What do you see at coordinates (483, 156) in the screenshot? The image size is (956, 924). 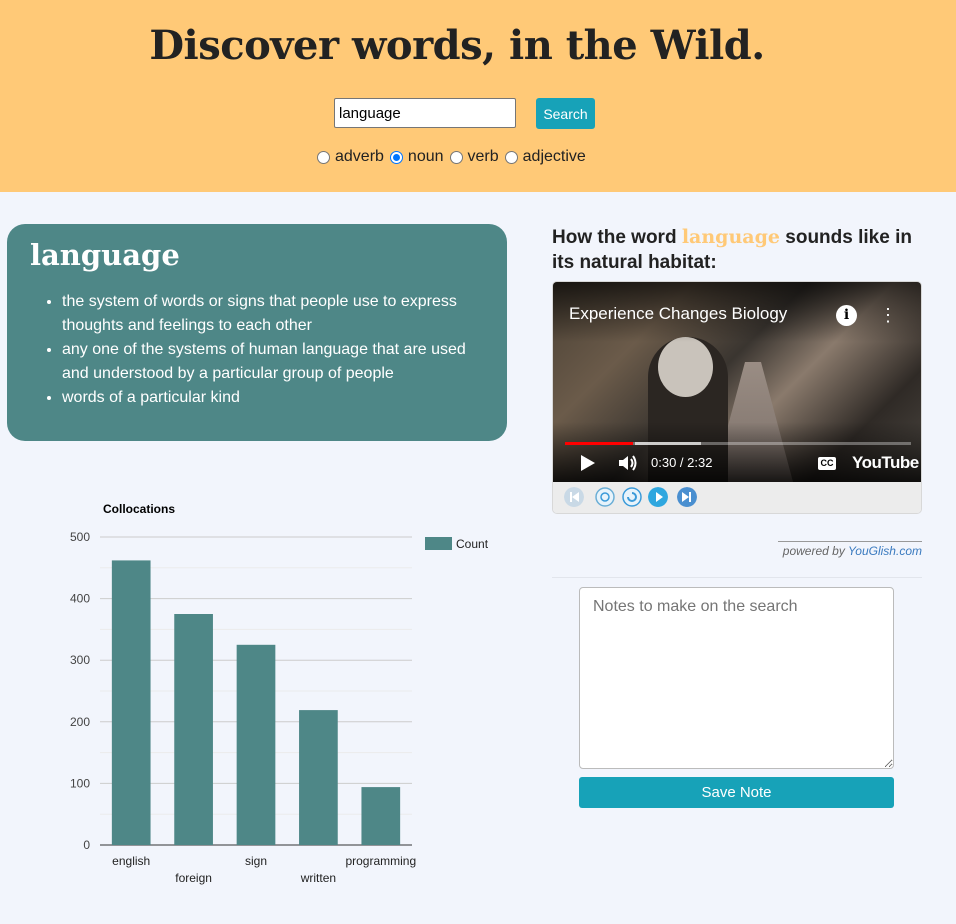 I see `radio-verb-label: verb` at bounding box center [483, 156].